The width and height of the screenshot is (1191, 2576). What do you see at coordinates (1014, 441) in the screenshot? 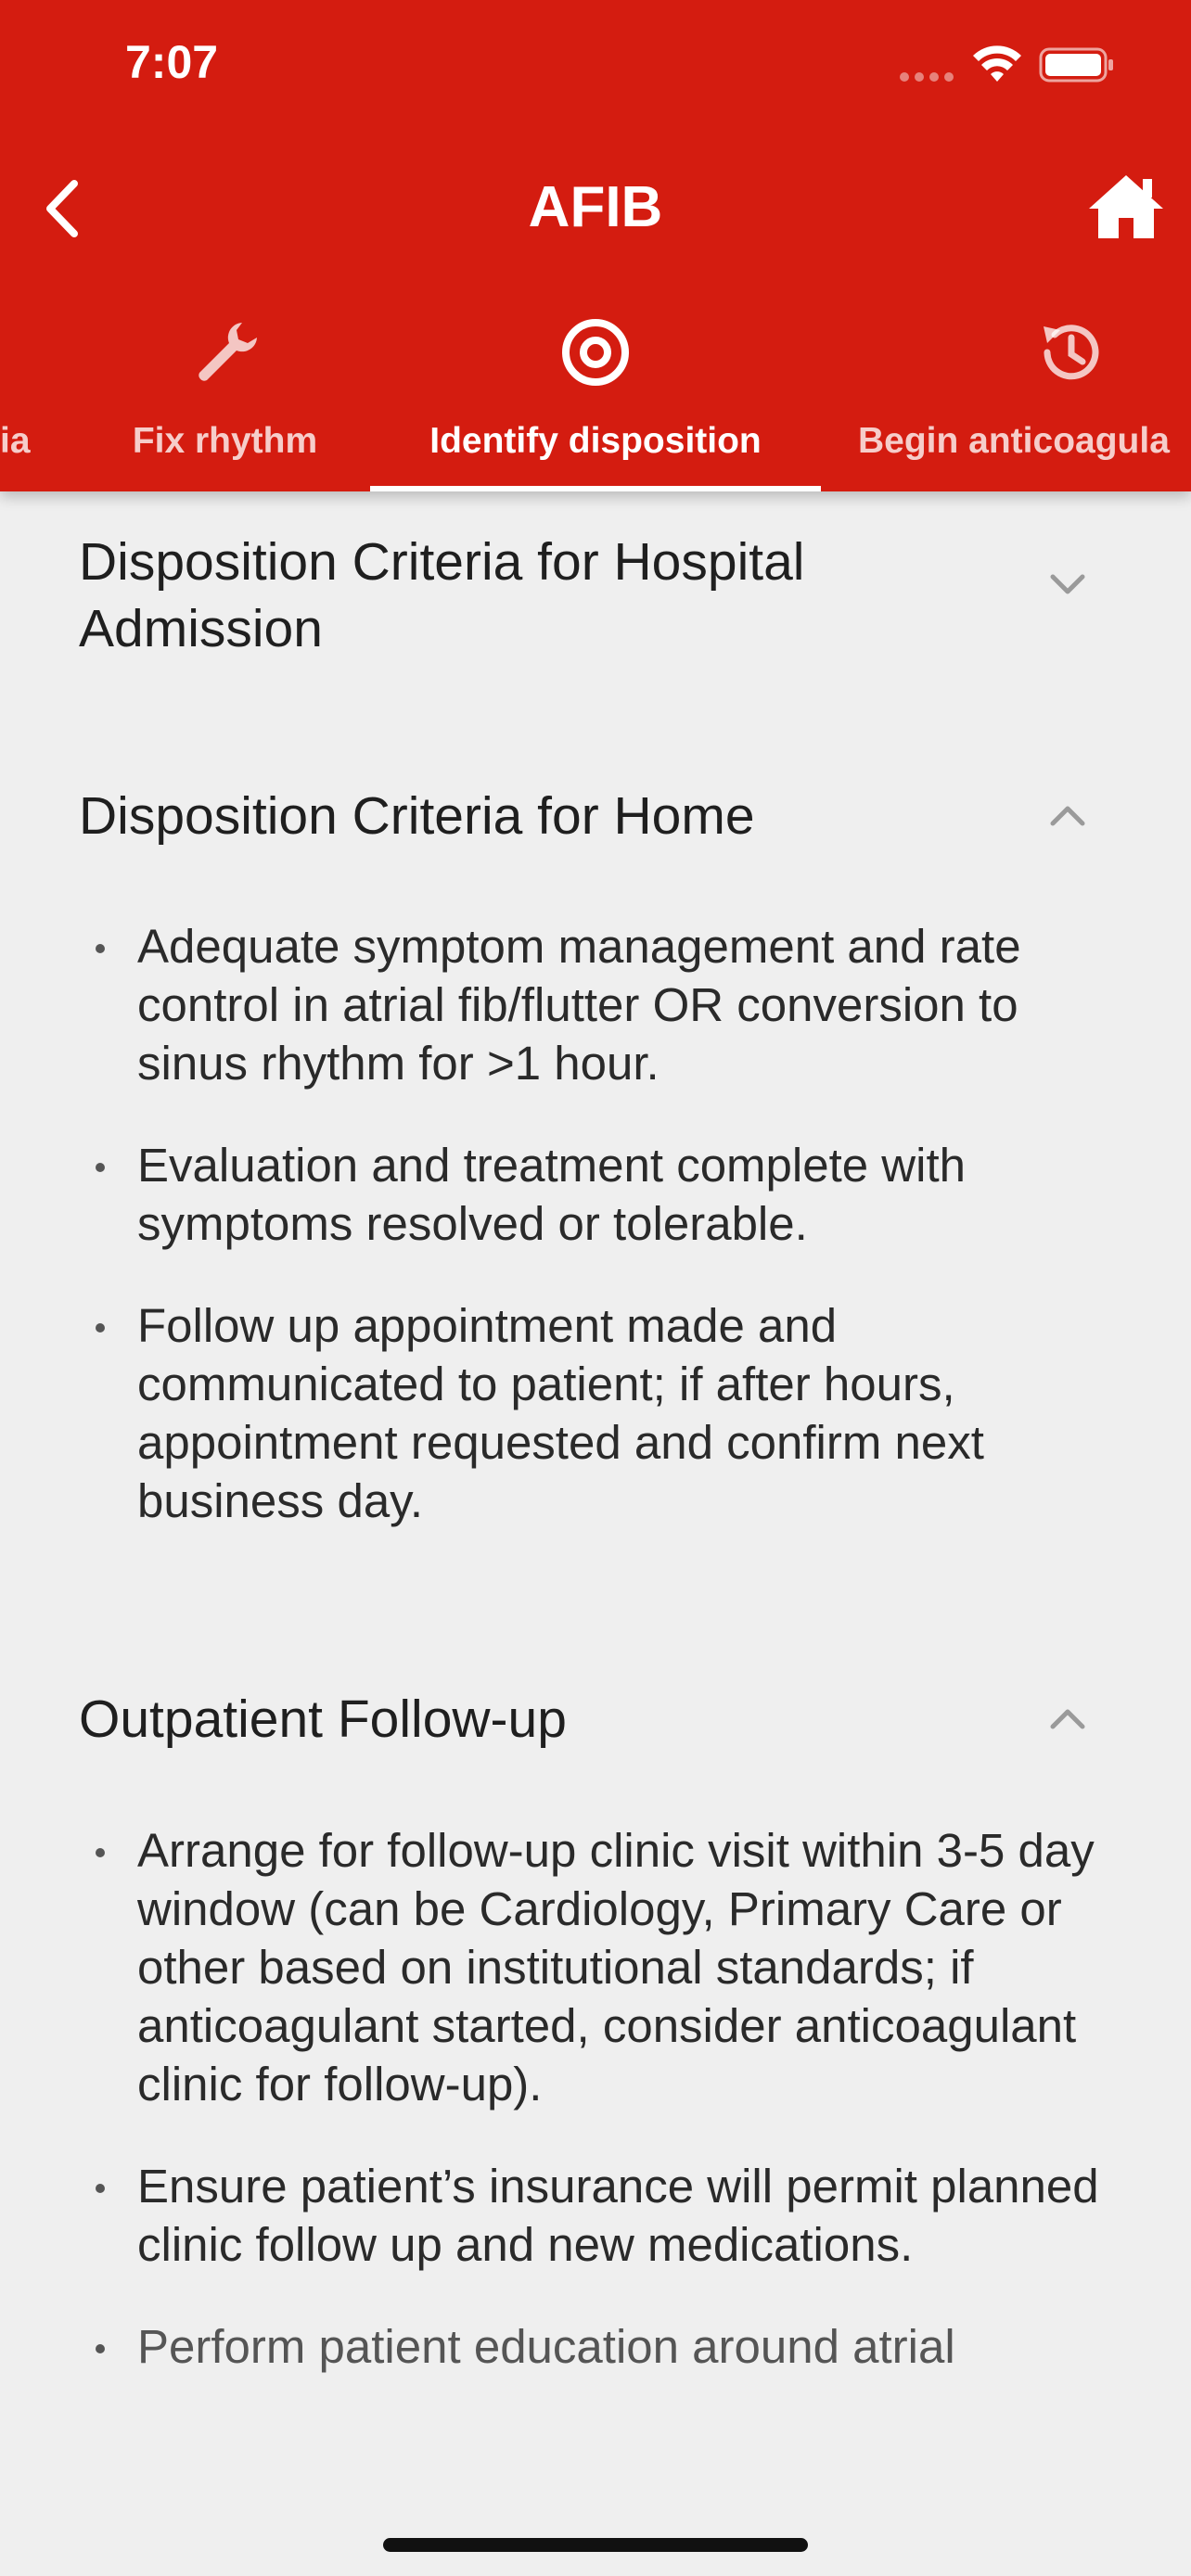
I see `tab-label: Begin anticoagula` at bounding box center [1014, 441].